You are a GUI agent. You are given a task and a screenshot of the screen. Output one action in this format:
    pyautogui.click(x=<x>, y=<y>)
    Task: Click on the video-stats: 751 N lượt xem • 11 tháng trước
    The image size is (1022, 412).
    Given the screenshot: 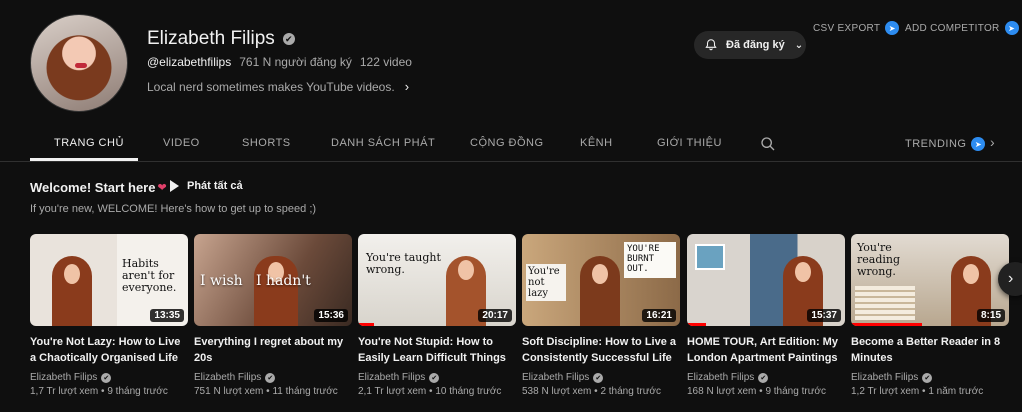 What is the action you would take?
    pyautogui.click(x=266, y=391)
    